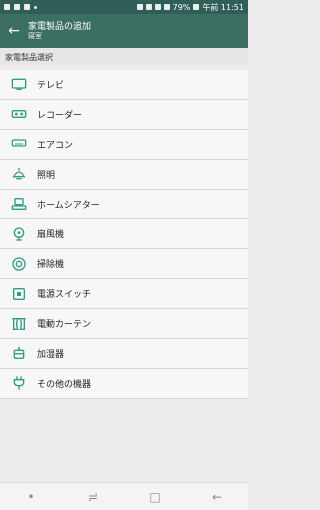 The width and height of the screenshot is (320, 510). I want to click on appliance-item-home-theater: ホームシアター, so click(124, 204).